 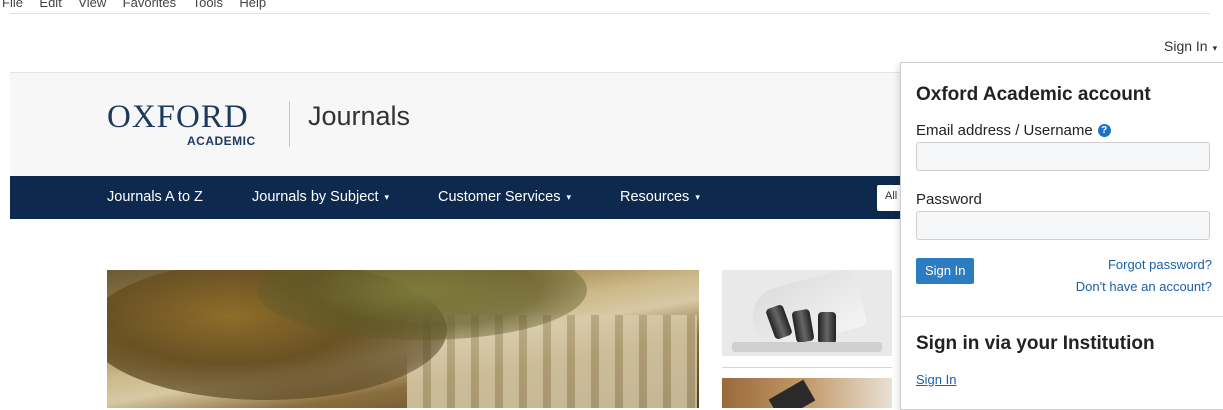 I want to click on forgot-password-link: Forgot password?, so click(x=1160, y=264).